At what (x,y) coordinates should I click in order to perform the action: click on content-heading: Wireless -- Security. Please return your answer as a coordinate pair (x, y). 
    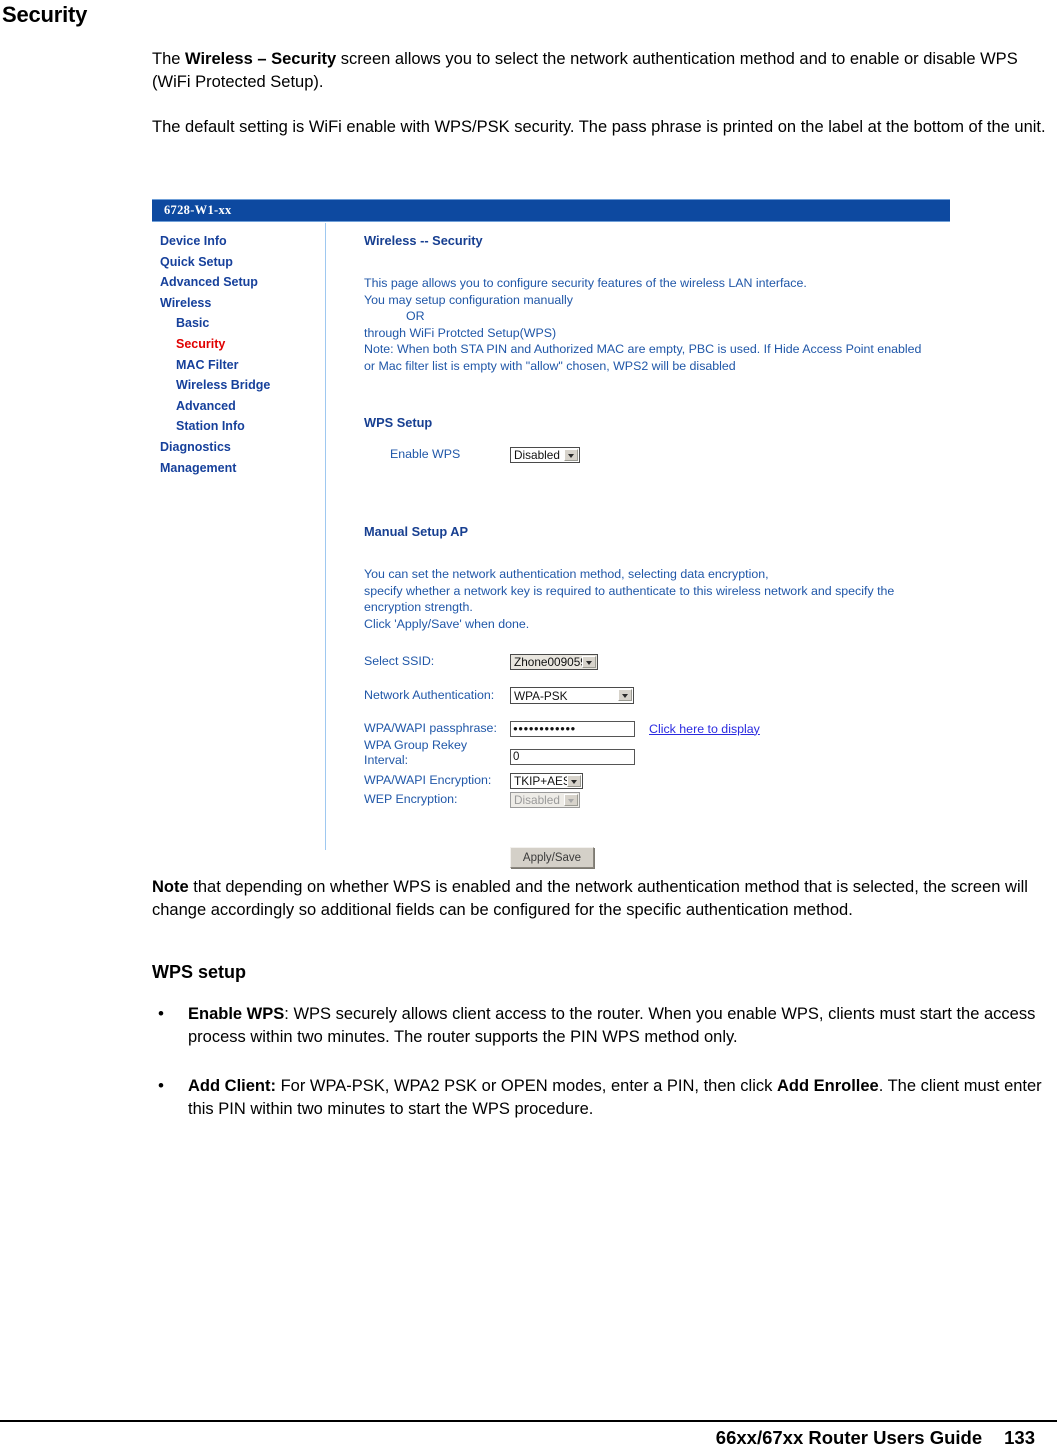
    Looking at the image, I should click on (423, 240).